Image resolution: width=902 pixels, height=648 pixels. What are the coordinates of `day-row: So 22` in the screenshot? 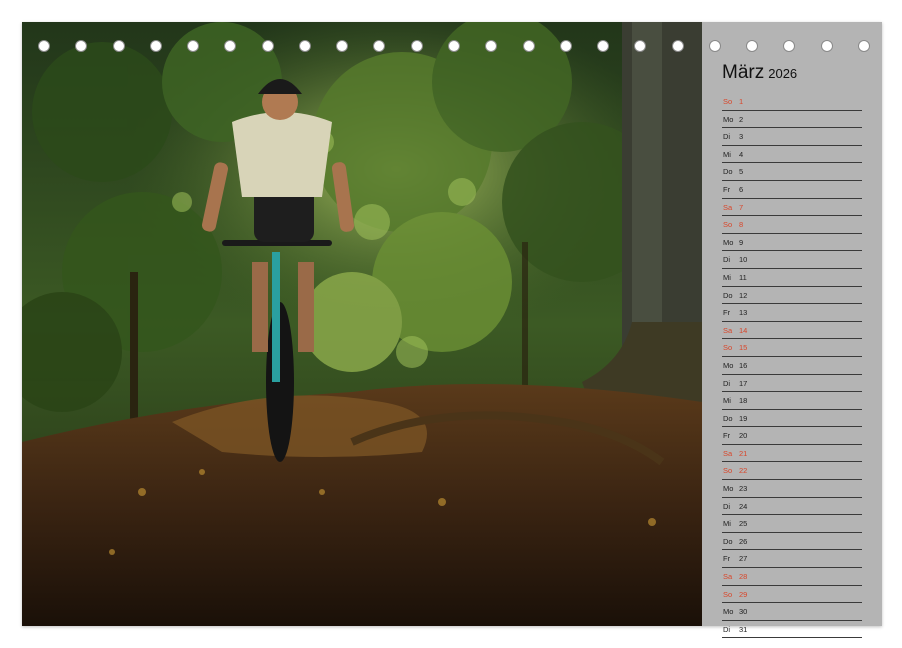 It's located at (792, 471).